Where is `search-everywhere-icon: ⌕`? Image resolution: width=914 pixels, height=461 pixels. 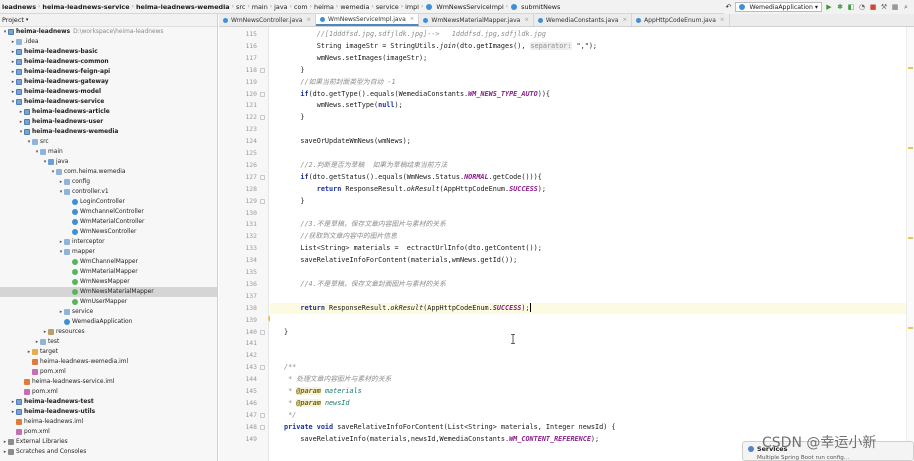 search-everywhere-icon: ⌕ is located at coordinates (906, 7).